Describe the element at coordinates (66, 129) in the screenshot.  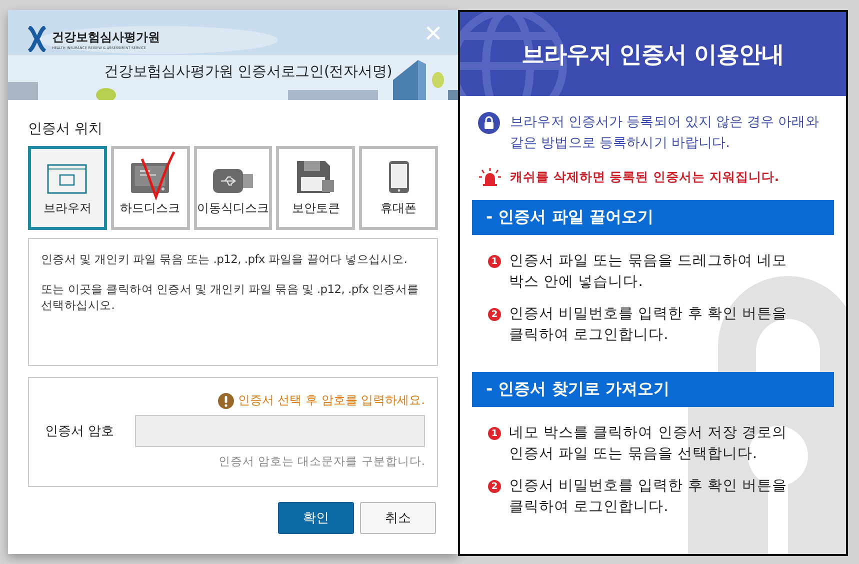
I see `location-label: 인증서 위치` at that location.